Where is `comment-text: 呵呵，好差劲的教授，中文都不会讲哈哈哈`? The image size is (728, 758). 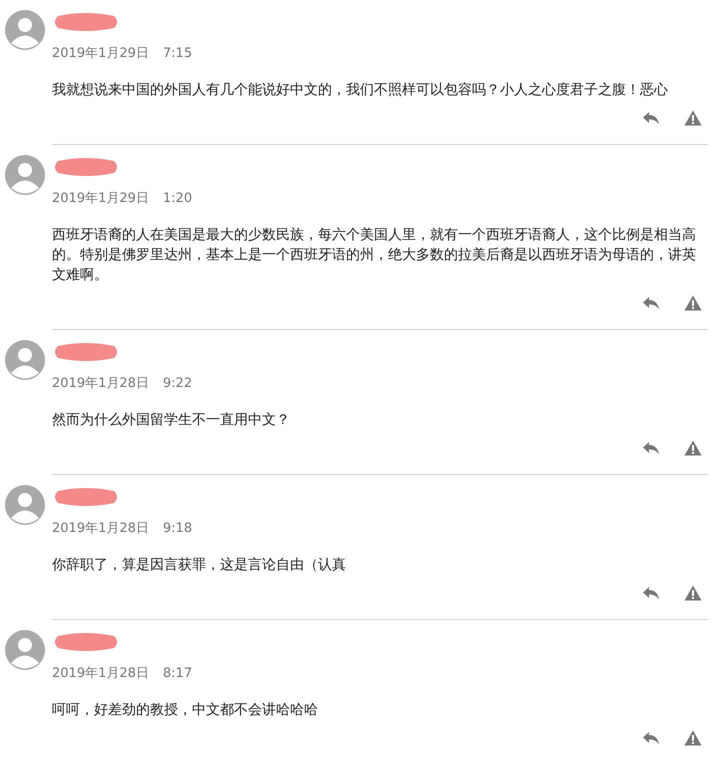 comment-text: 呵呵，好差劲的教授，中文都不会讲哈哈哈 is located at coordinates (185, 710).